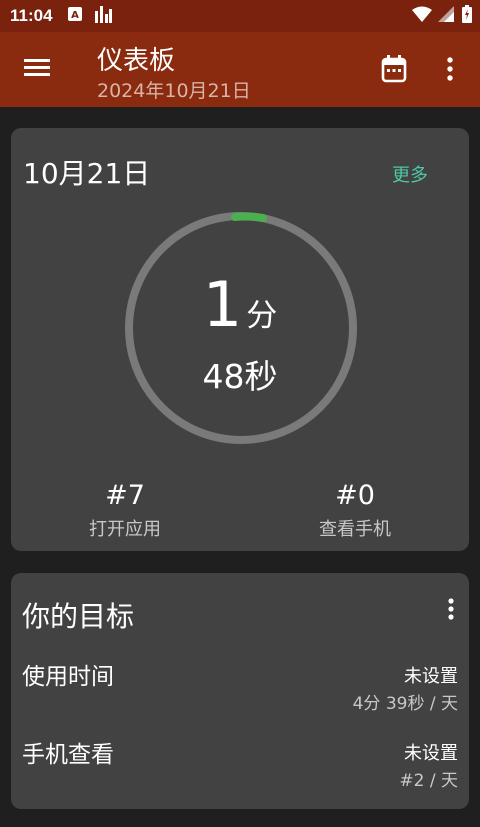 The width and height of the screenshot is (480, 827). I want to click on checks-stat: #0 查看手机, so click(355, 510).